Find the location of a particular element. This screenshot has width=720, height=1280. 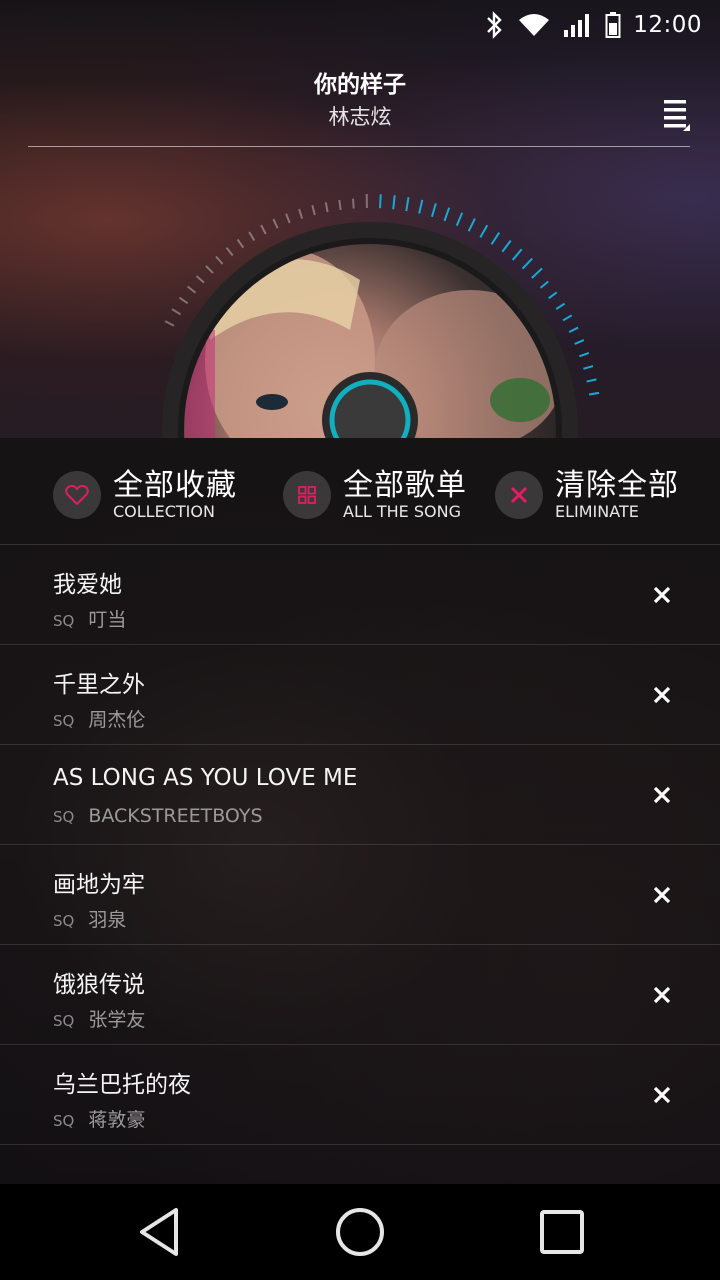

back-button is located at coordinates (160, 1232).